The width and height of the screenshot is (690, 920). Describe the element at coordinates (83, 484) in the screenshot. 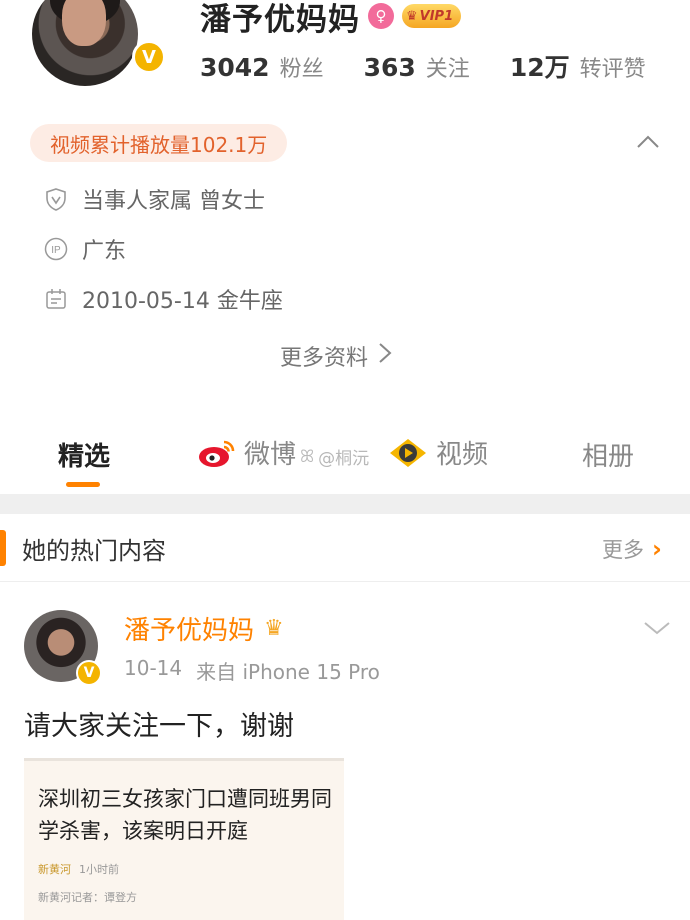

I see `active-tab-indicator` at that location.